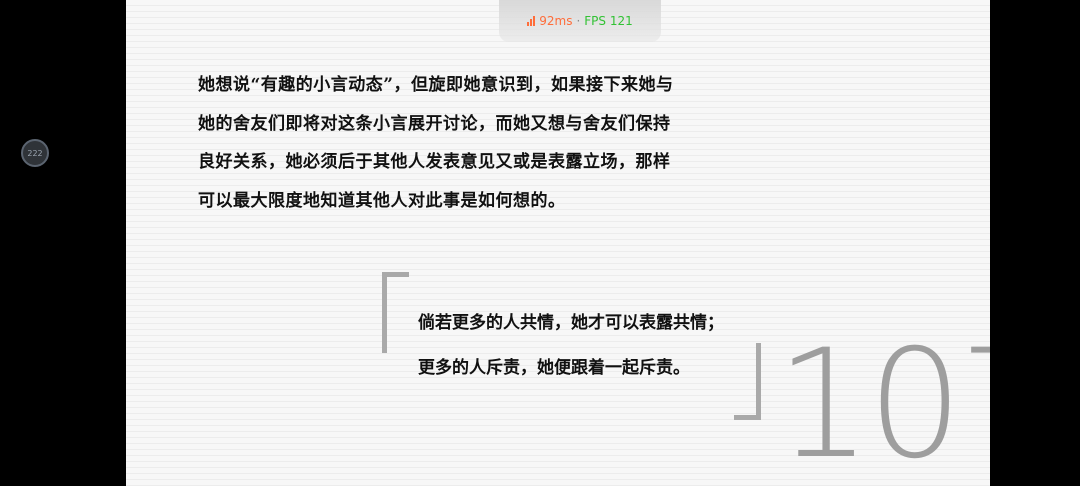 The image size is (1080, 486). I want to click on quote-close-bracket, so click(747, 381).